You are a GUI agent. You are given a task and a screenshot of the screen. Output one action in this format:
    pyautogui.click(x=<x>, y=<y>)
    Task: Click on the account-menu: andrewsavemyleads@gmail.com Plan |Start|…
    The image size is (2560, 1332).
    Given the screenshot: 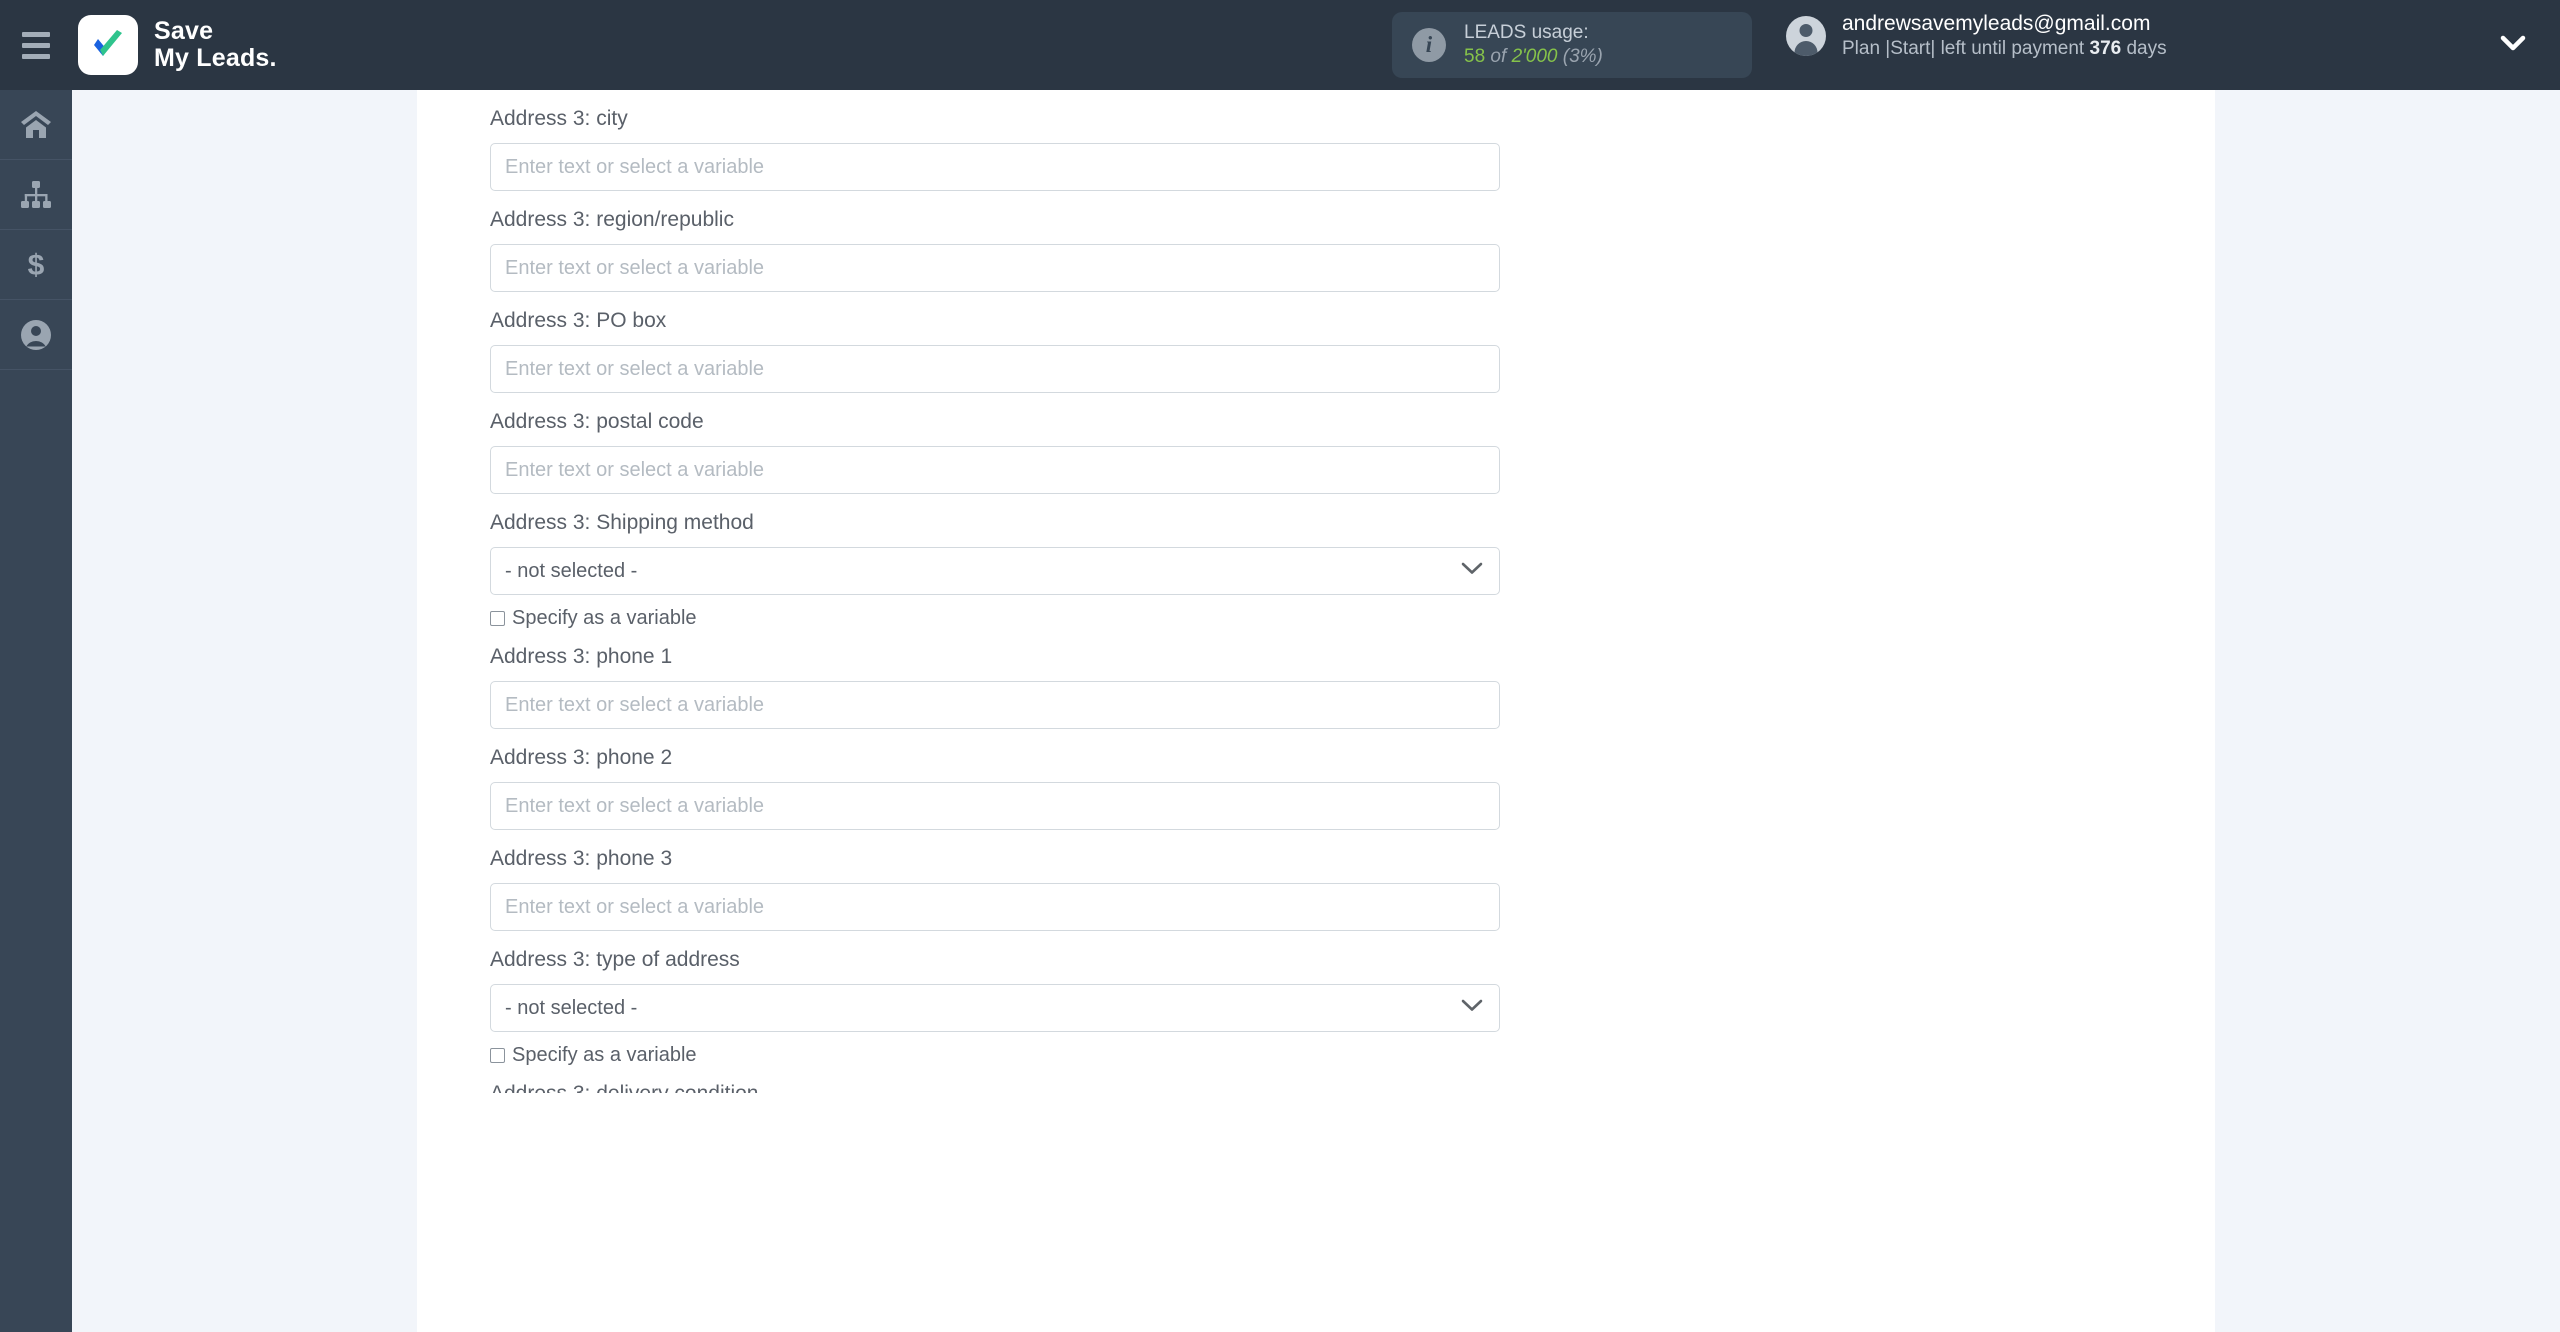 What is the action you would take?
    pyautogui.click(x=1976, y=36)
    